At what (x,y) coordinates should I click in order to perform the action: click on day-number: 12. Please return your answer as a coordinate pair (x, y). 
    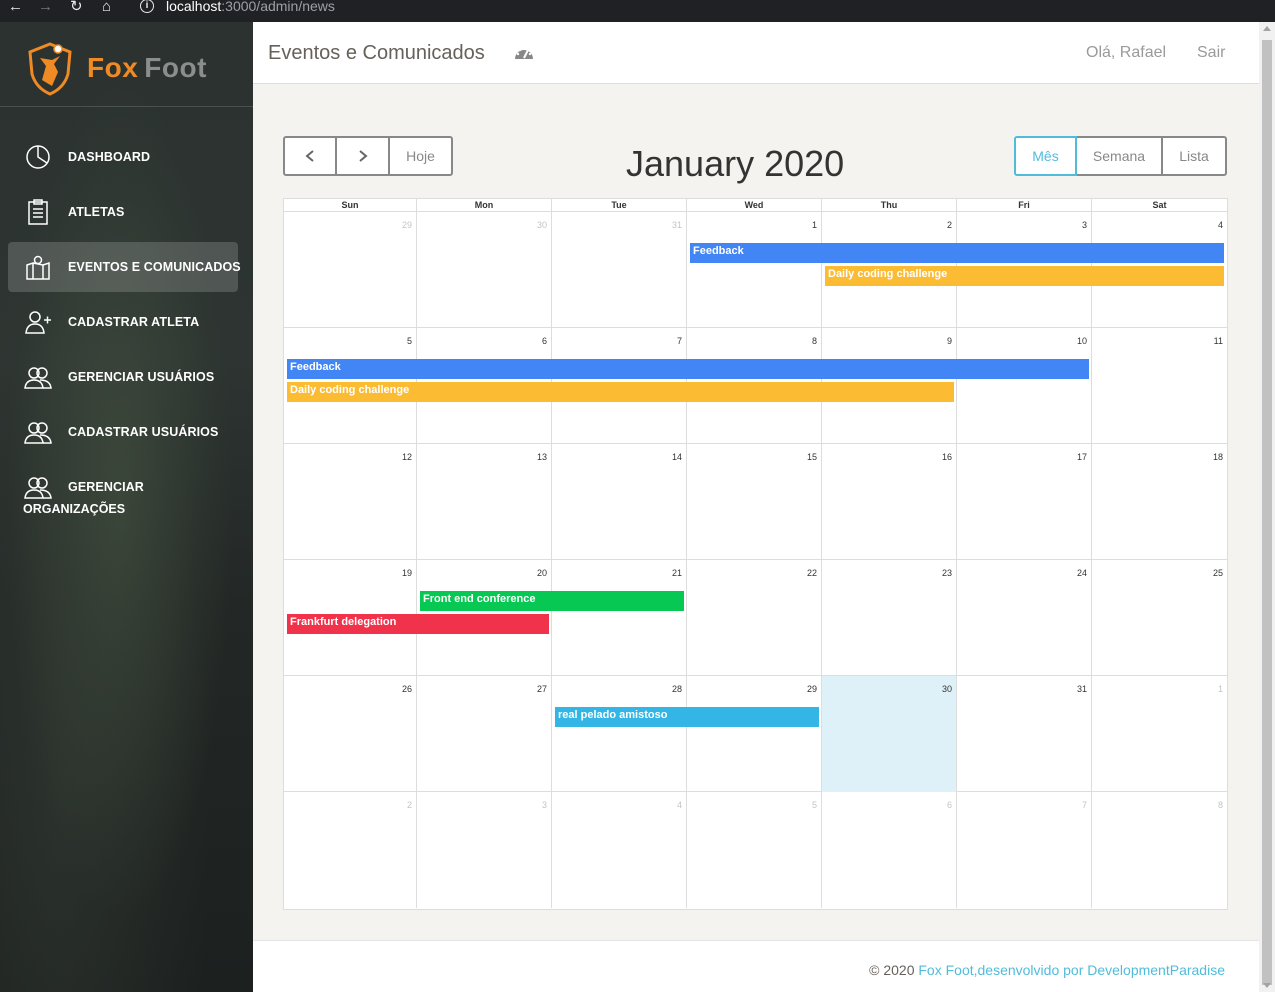
    Looking at the image, I should click on (407, 457).